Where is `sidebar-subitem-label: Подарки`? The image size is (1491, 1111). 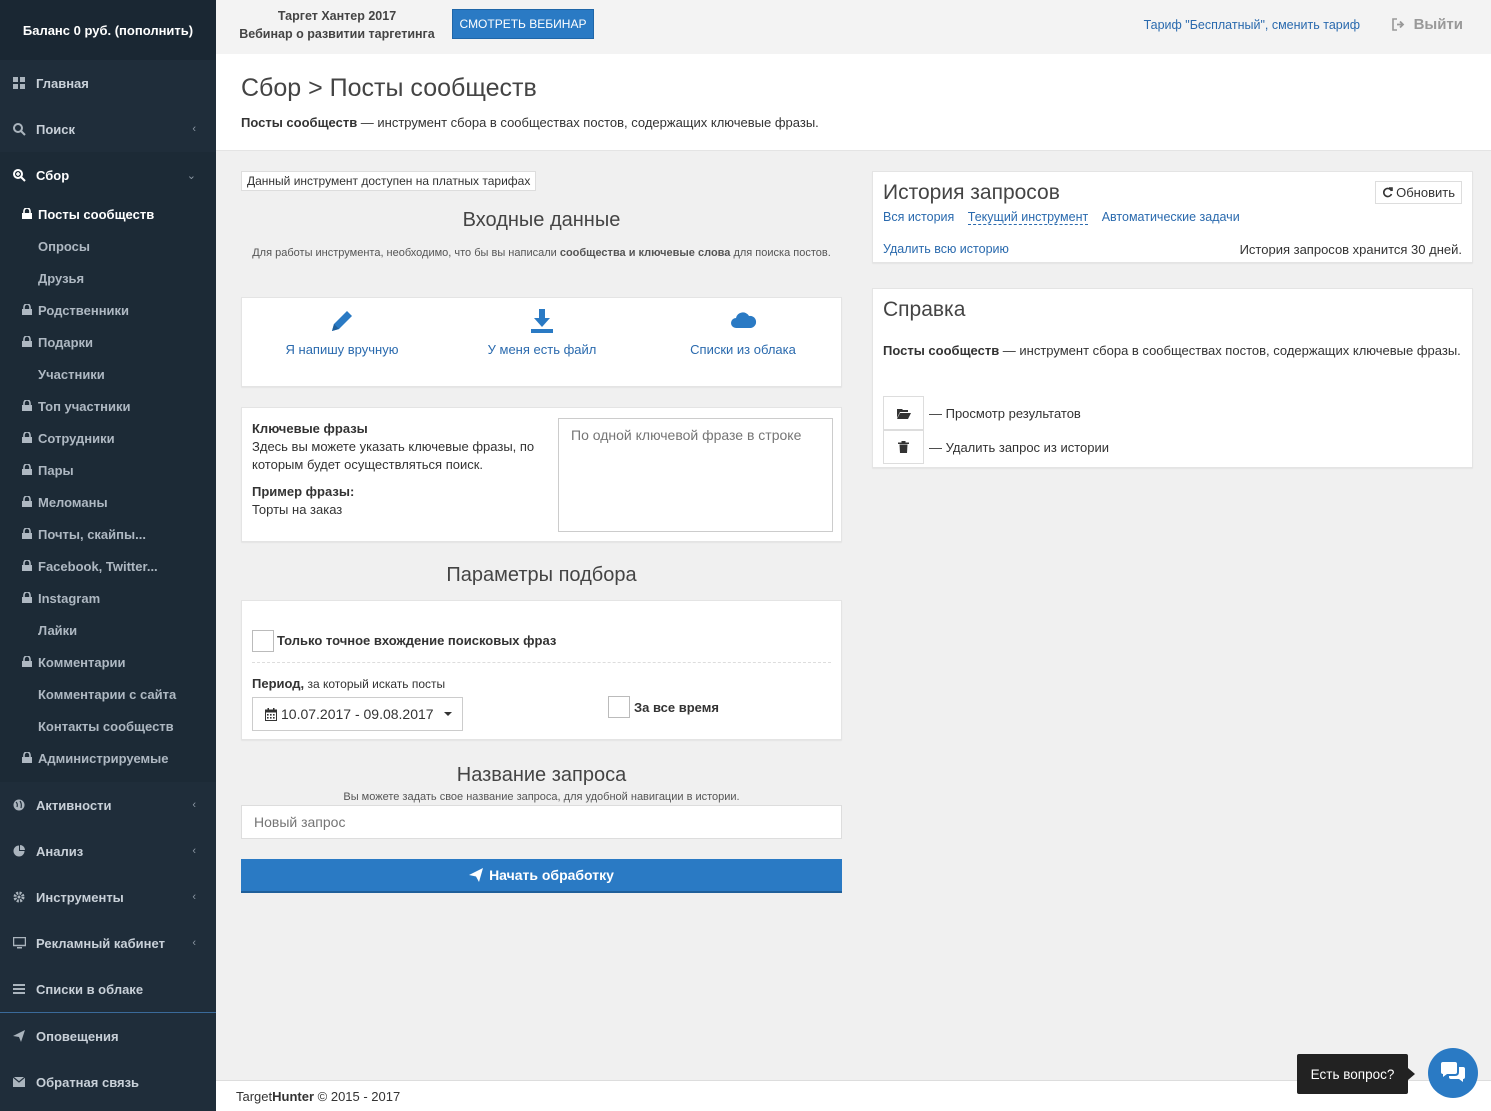 sidebar-subitem-label: Подарки is located at coordinates (66, 342).